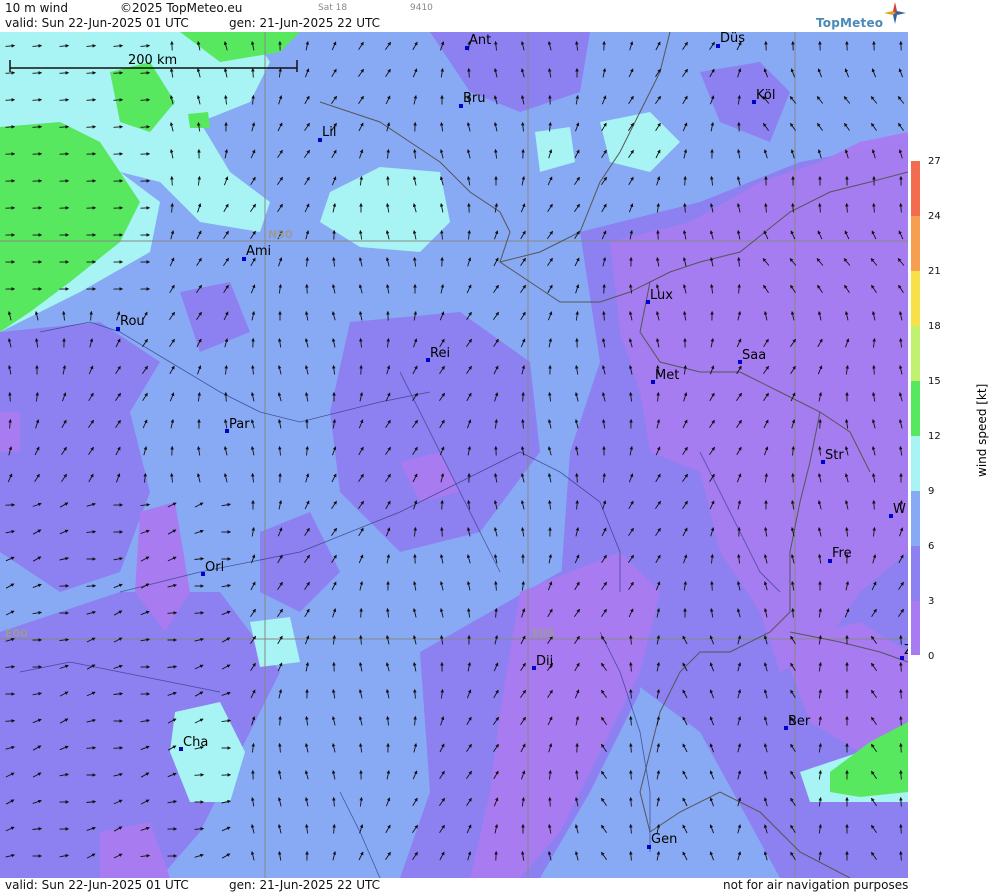 The height and width of the screenshot is (893, 1000). Describe the element at coordinates (421, 8) in the screenshot. I see `run-code: 9410` at that location.